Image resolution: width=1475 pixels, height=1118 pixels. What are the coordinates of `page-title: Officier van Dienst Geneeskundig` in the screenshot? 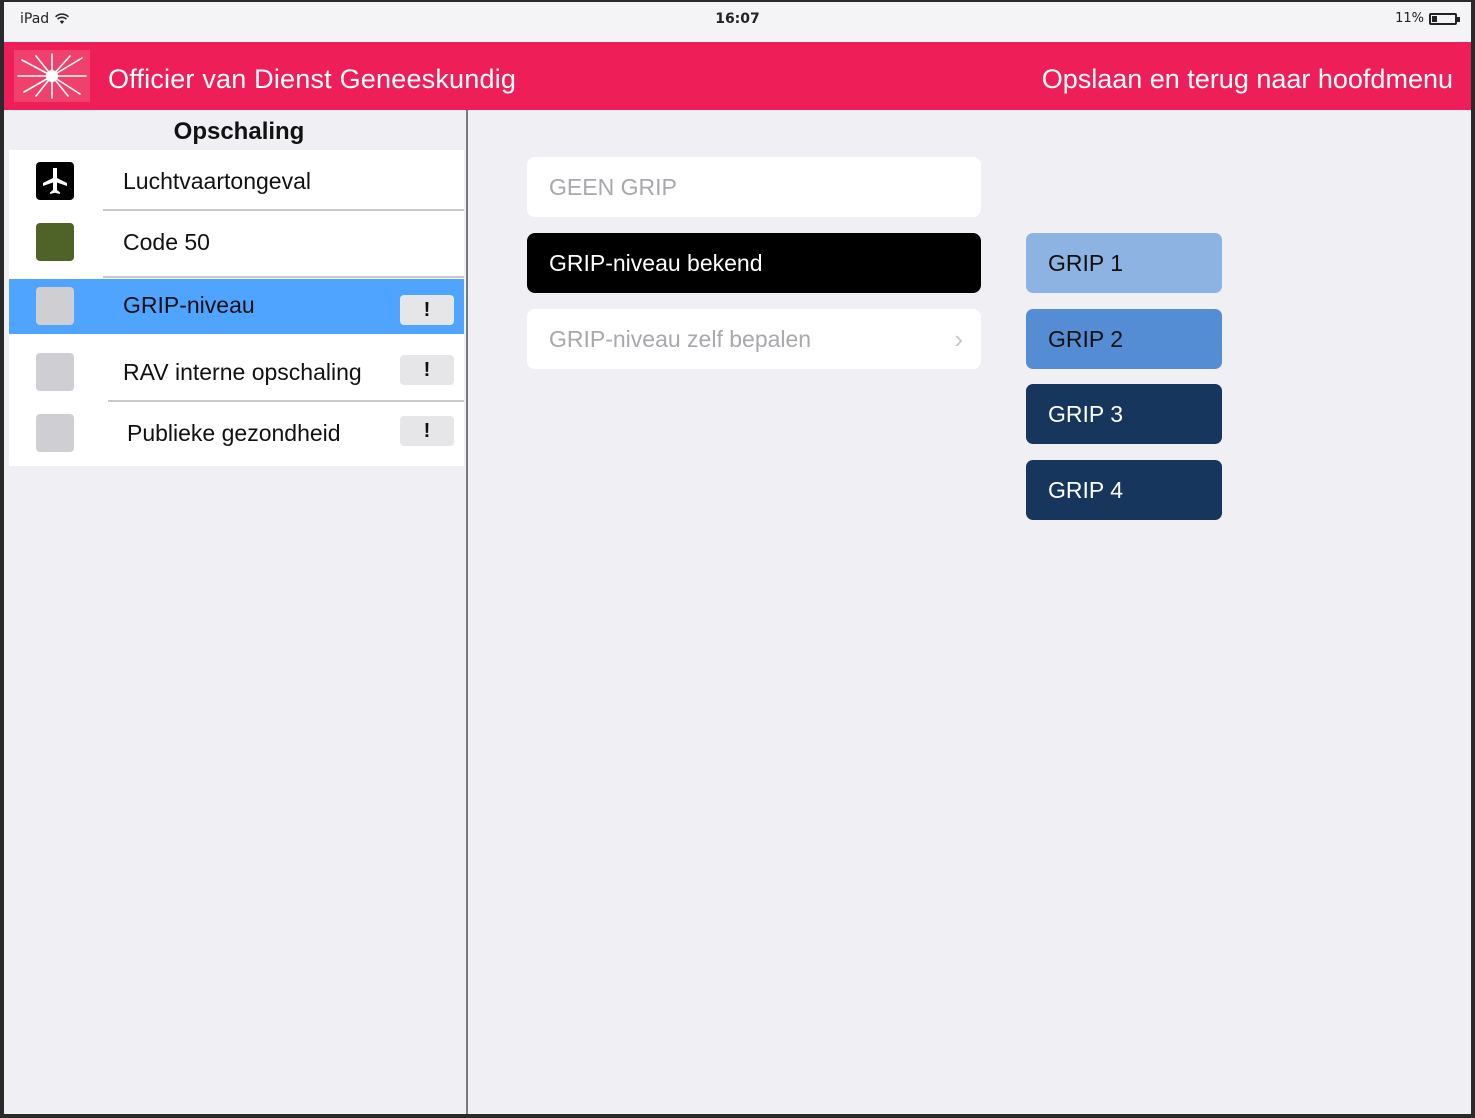 It's located at (312, 79).